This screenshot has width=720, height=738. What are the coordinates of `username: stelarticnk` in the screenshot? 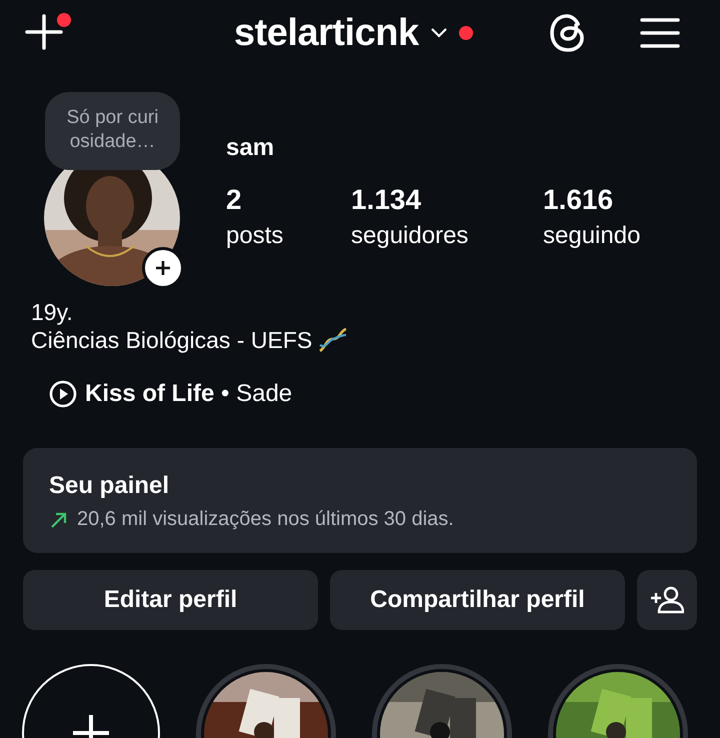 It's located at (326, 33).